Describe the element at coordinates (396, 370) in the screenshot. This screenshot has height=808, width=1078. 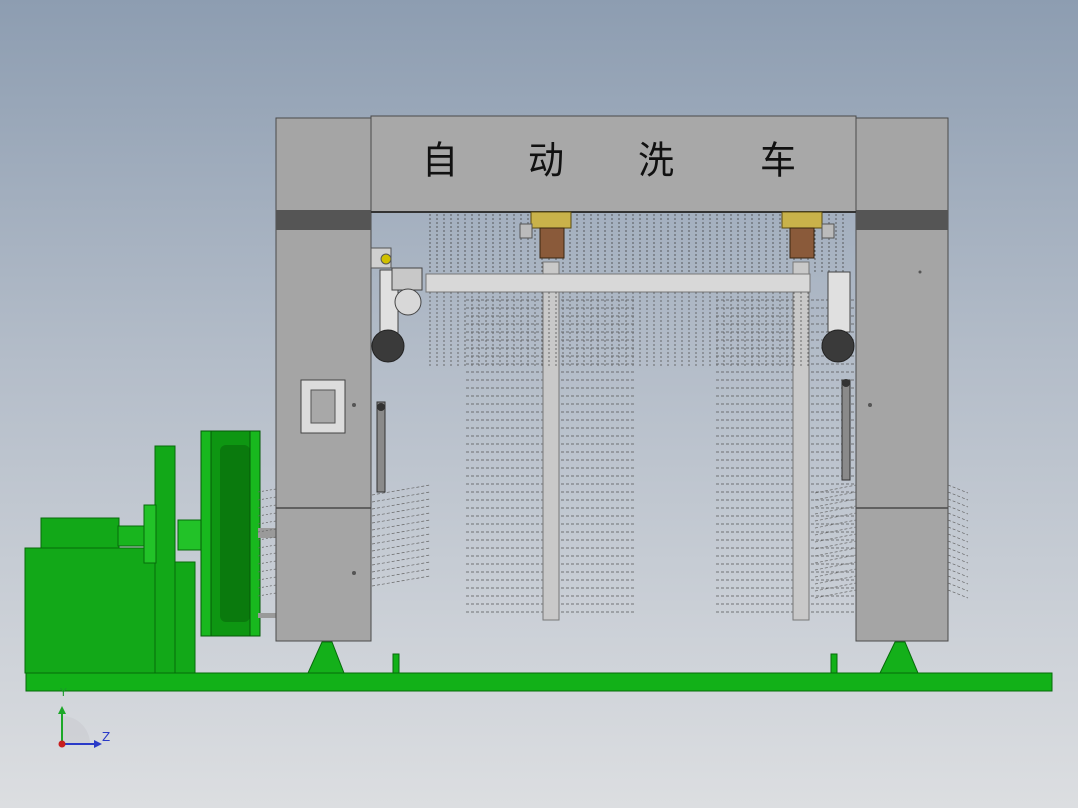
I see `left-lift-assembly` at that location.